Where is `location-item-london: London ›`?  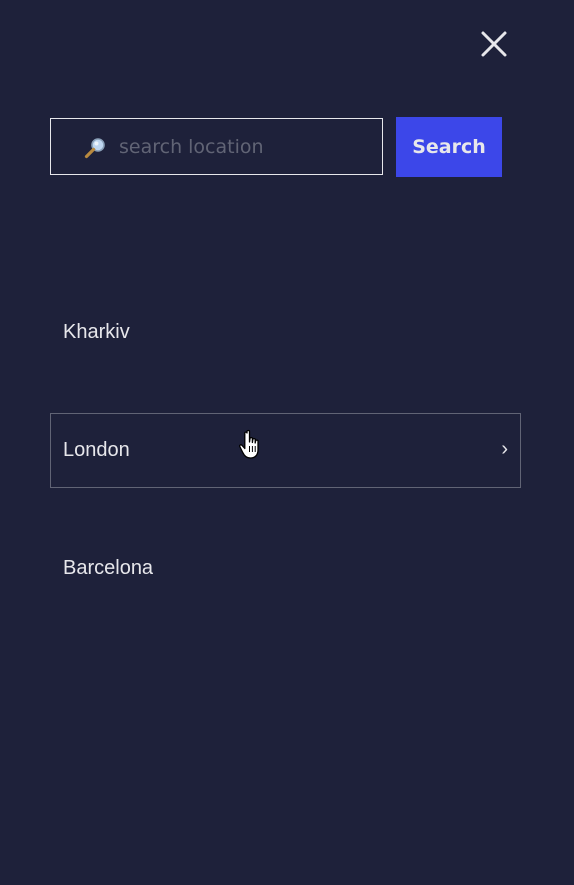
location-item-london: London › is located at coordinates (285, 450).